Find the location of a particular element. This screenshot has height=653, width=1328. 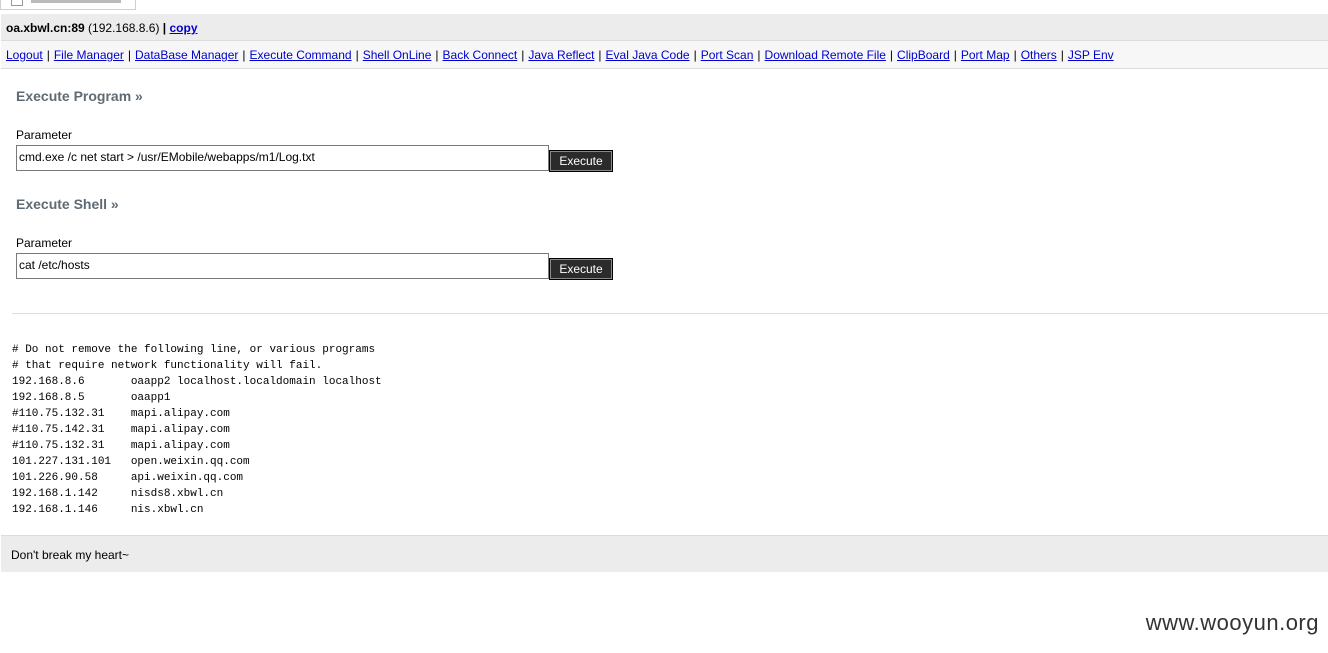

host-bar: oa.xbwl.cn:89 (192.168.8.6) | copy is located at coordinates (664, 27).